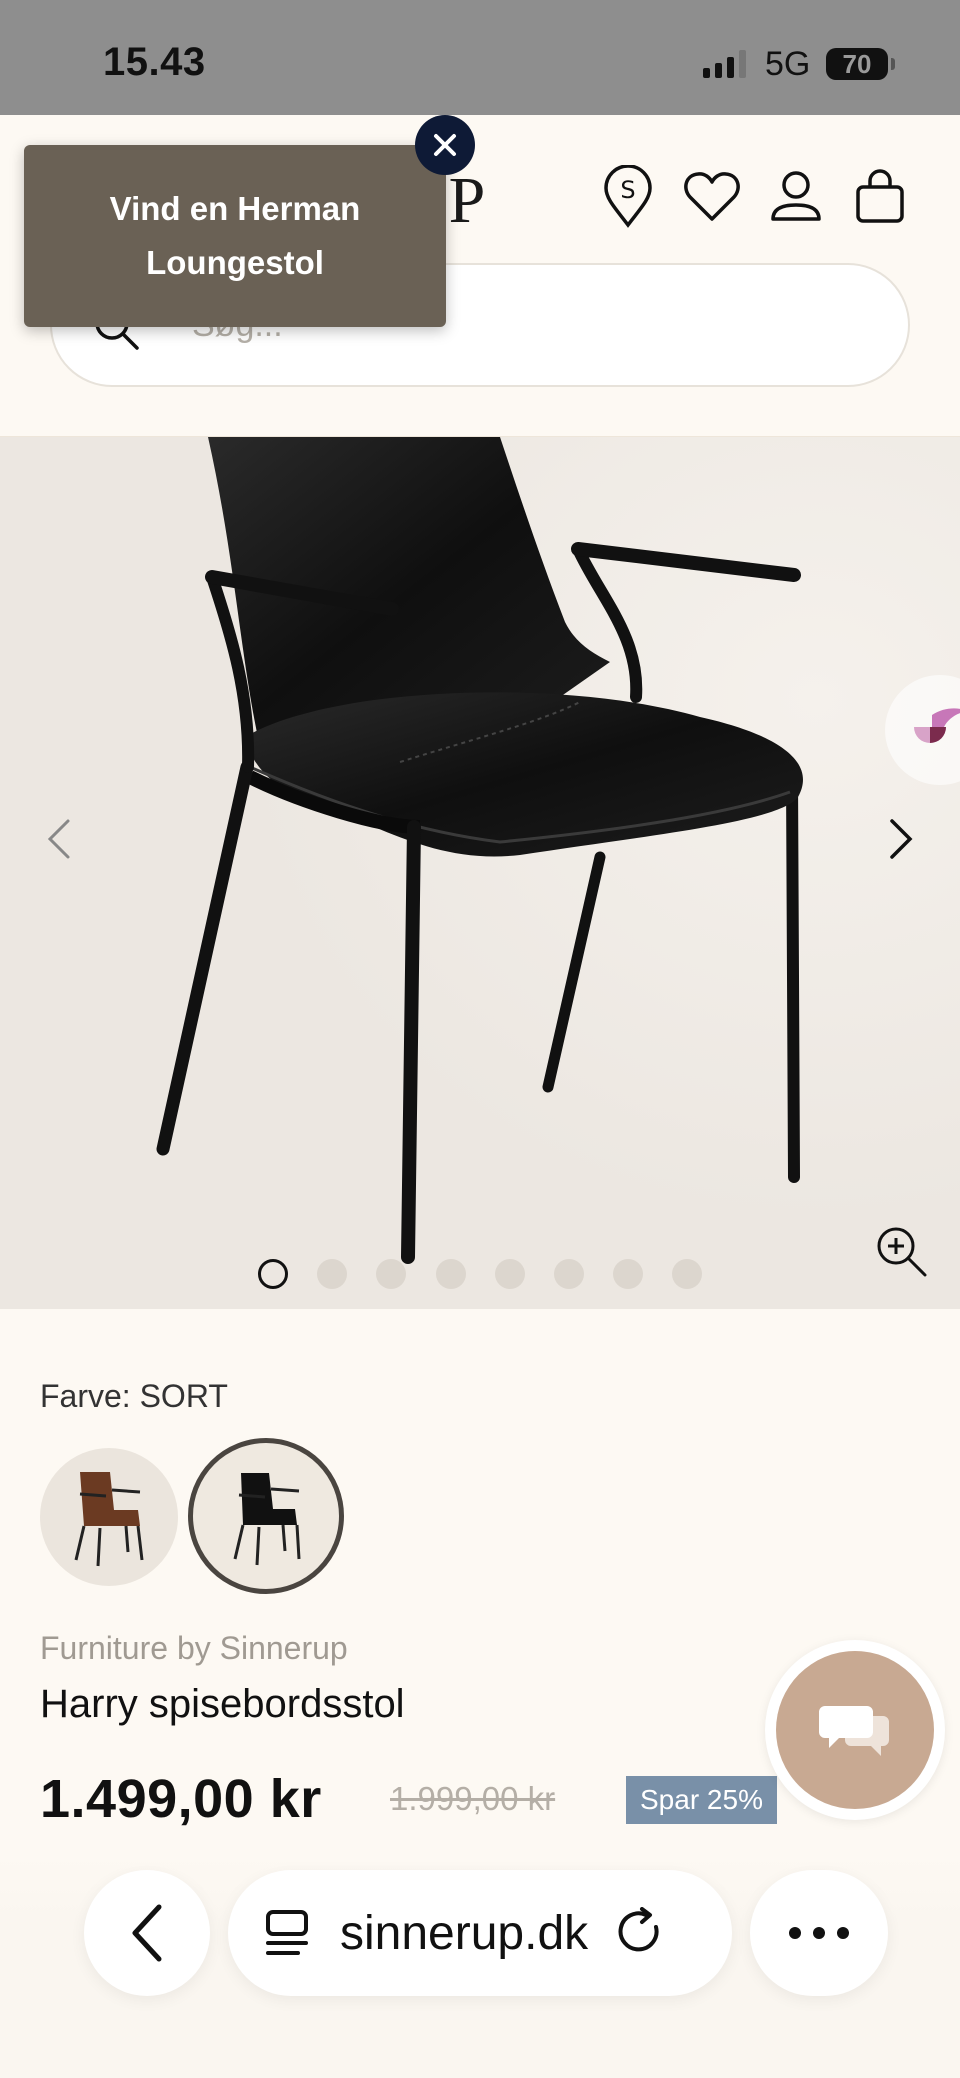 Image resolution: width=960 pixels, height=2078 pixels. Describe the element at coordinates (857, 64) in the screenshot. I see `battery-icon: 70` at that location.